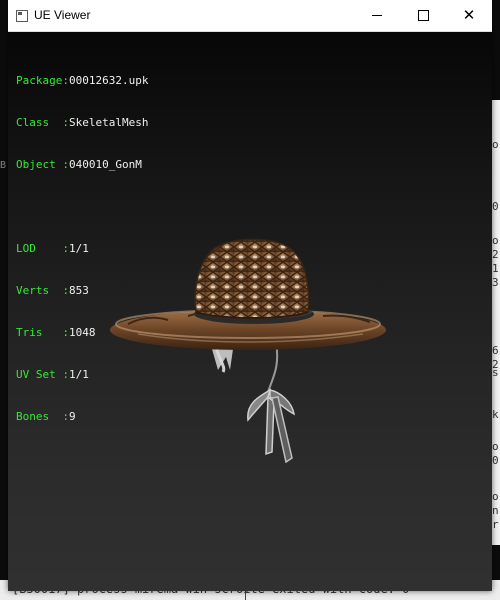 Image resolution: width=500 pixels, height=600 pixels. Describe the element at coordinates (42, 248) in the screenshot. I see `info-label: LOD :` at that location.